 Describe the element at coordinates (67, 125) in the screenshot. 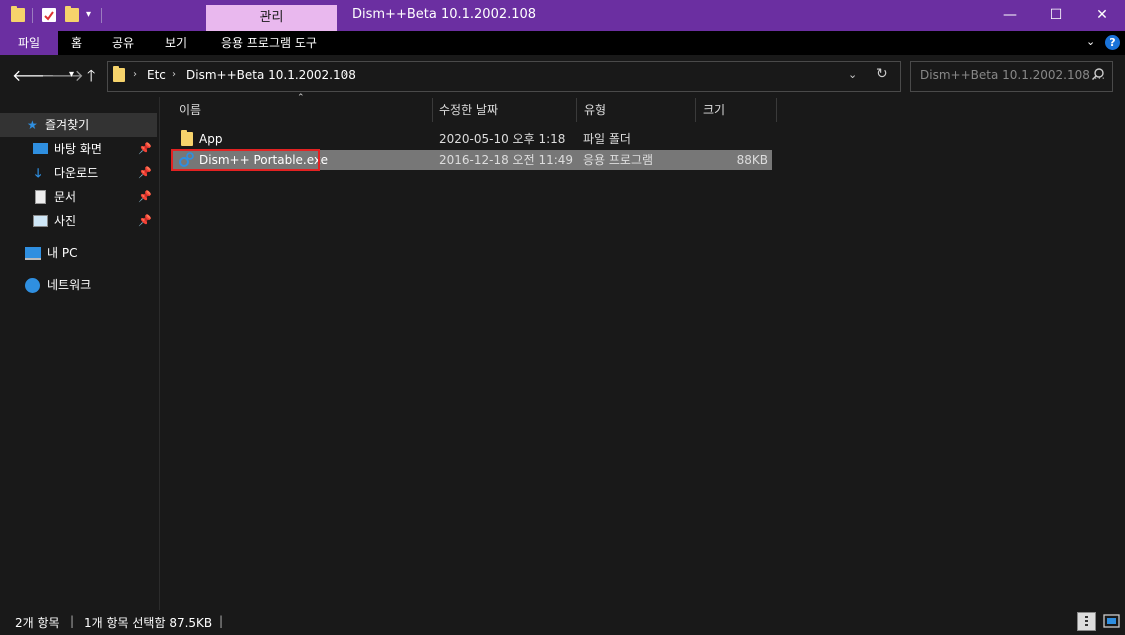

I see `nav-quick-access-label: 즐겨찾기` at that location.